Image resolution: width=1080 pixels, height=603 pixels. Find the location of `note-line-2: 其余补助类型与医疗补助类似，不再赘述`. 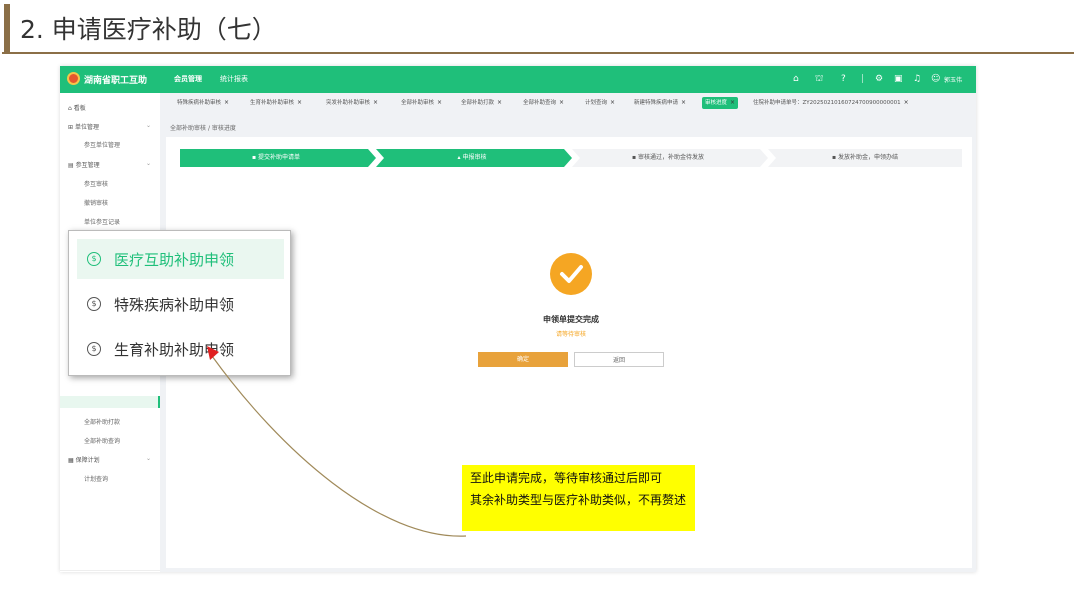

note-line-2: 其余补助类型与医疗补助类似，不再赘述 is located at coordinates (578, 500).